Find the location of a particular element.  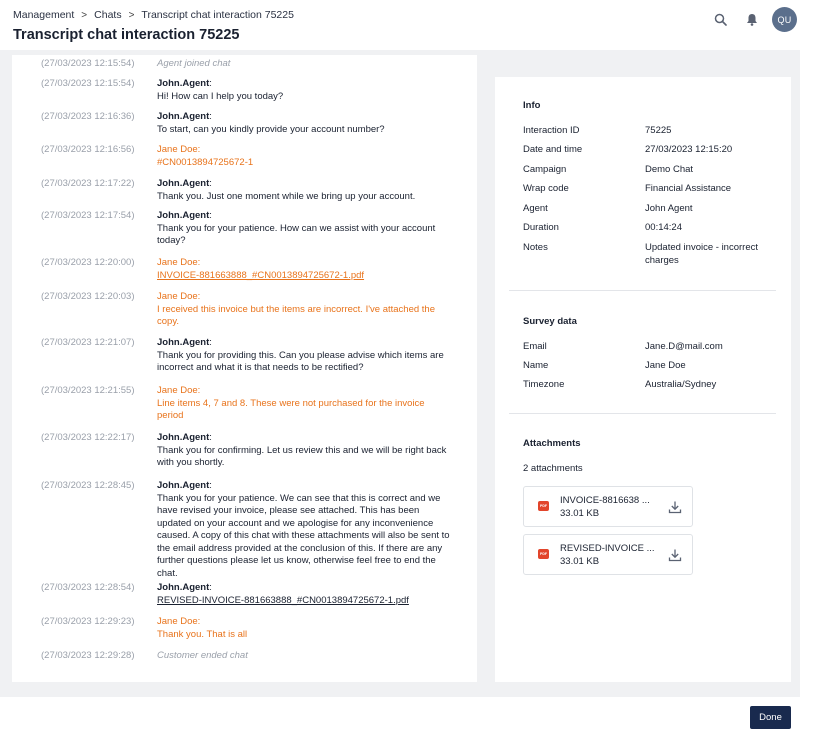

message-timestamp: (27/03/2023 12:20:03) is located at coordinates (88, 296).